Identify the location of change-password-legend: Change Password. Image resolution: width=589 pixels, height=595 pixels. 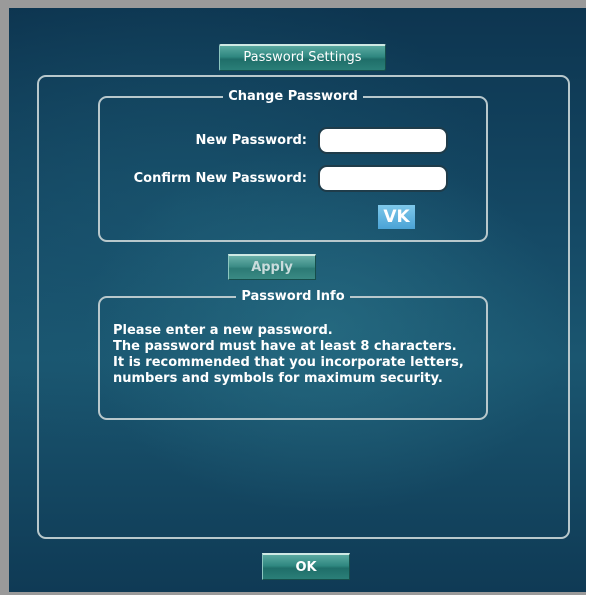
(293, 96).